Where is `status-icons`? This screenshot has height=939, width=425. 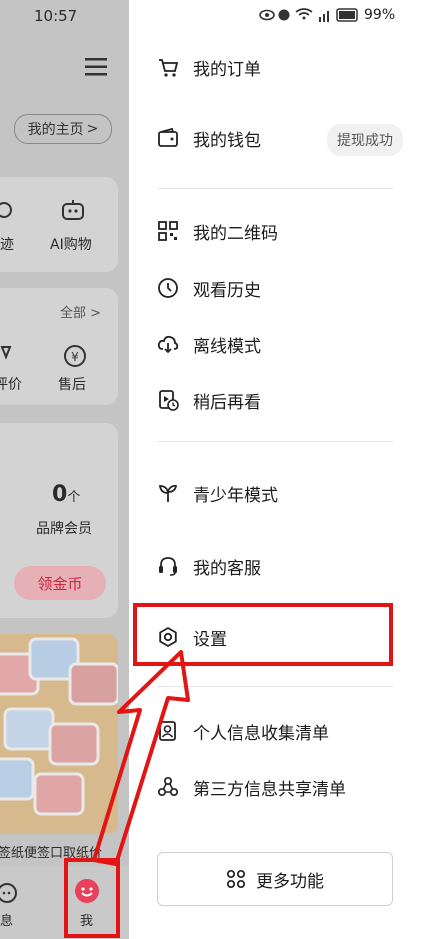
status-icons is located at coordinates (308, 15).